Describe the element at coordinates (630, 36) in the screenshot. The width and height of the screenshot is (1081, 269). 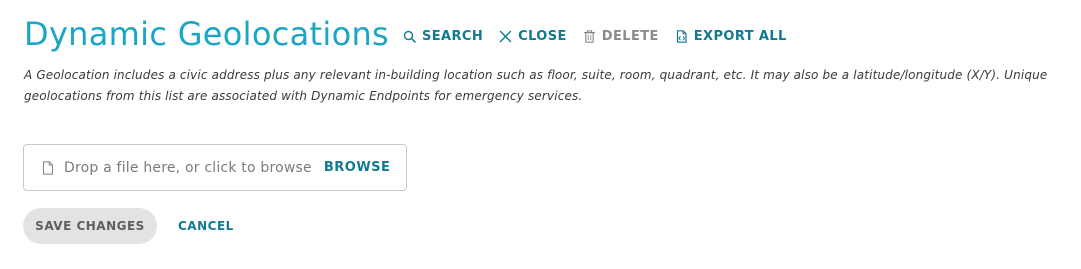
I see `delete-button-label: DELETE` at that location.